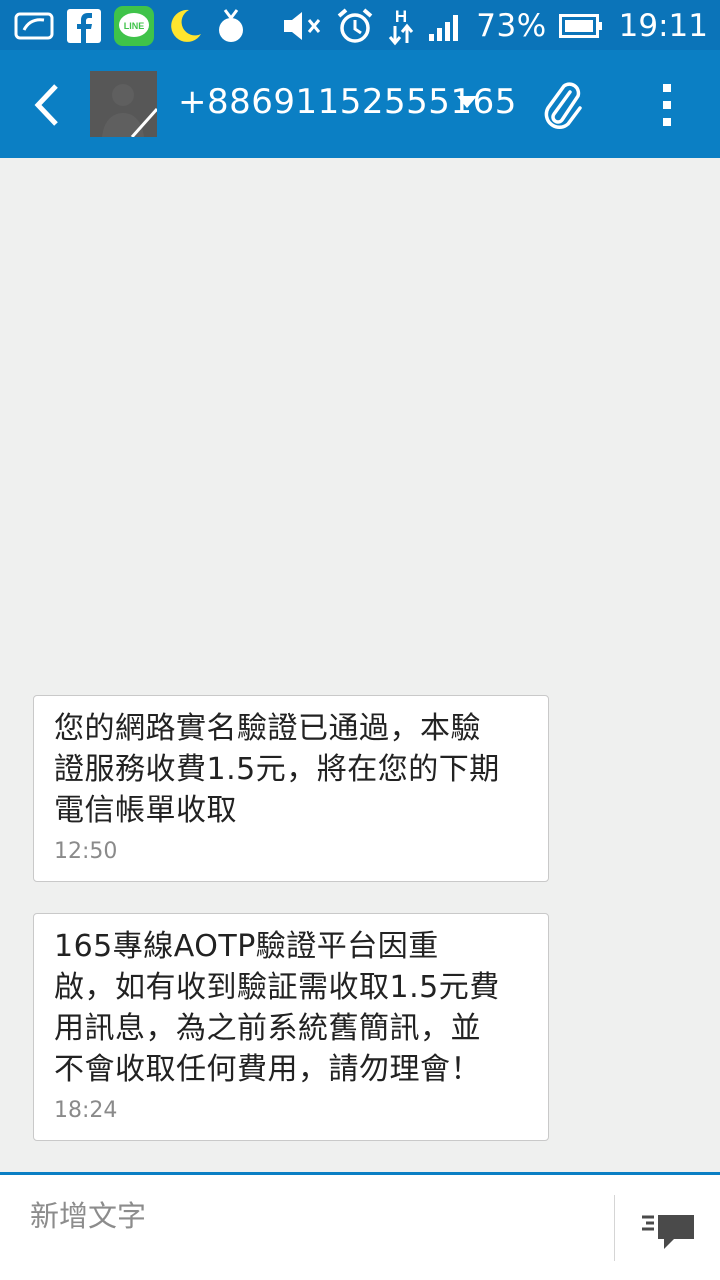  Describe the element at coordinates (186, 25) in the screenshot. I see `moon-icon` at that location.